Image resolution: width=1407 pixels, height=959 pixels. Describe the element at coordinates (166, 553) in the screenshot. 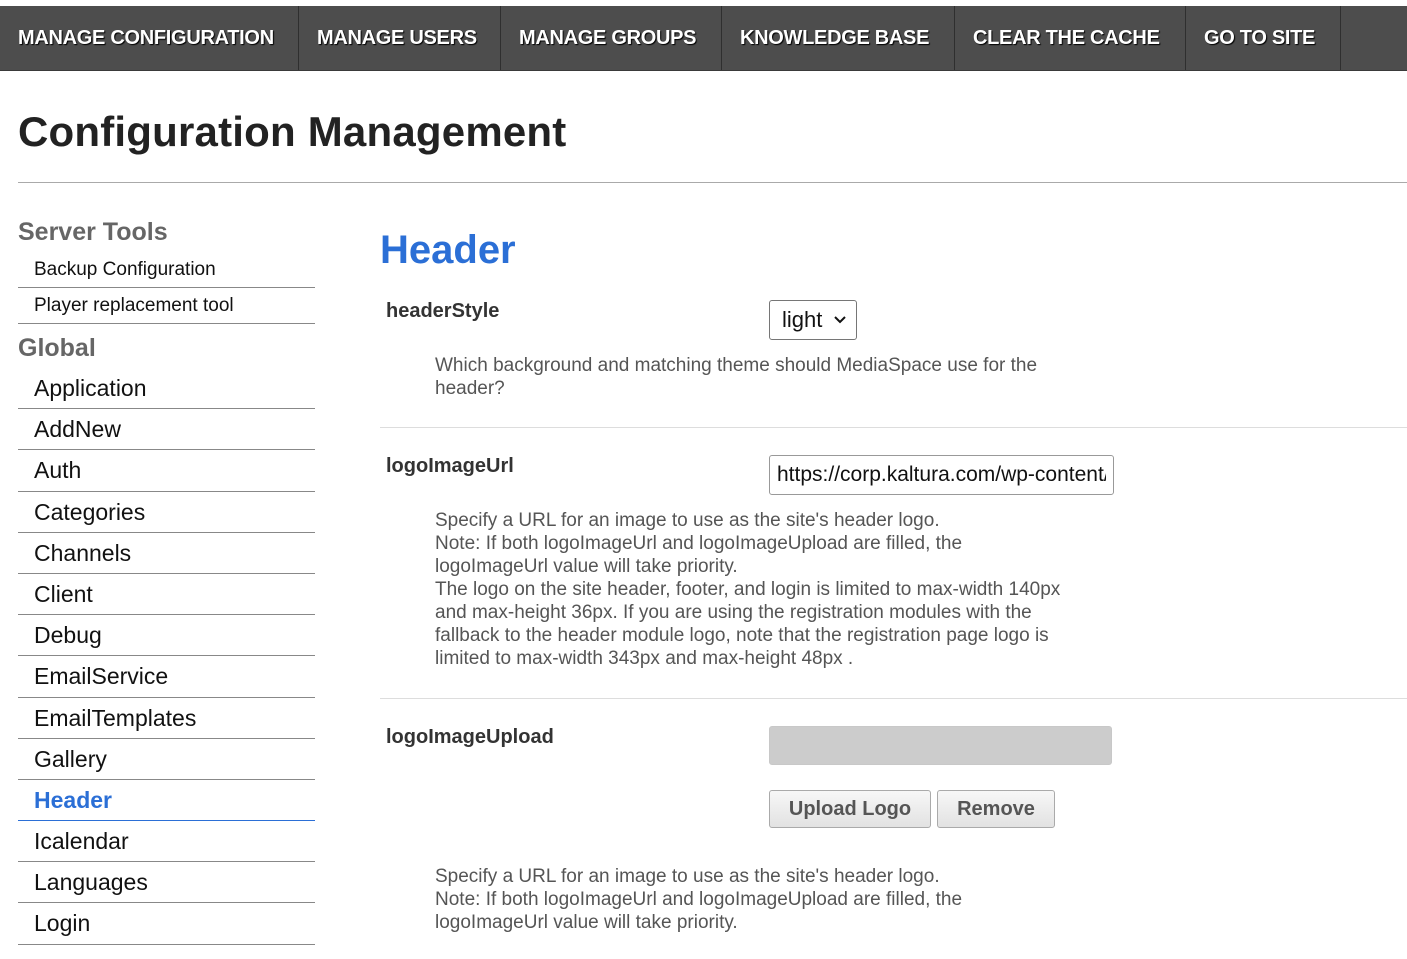

I see `sidebar-item-channels: Channels` at that location.